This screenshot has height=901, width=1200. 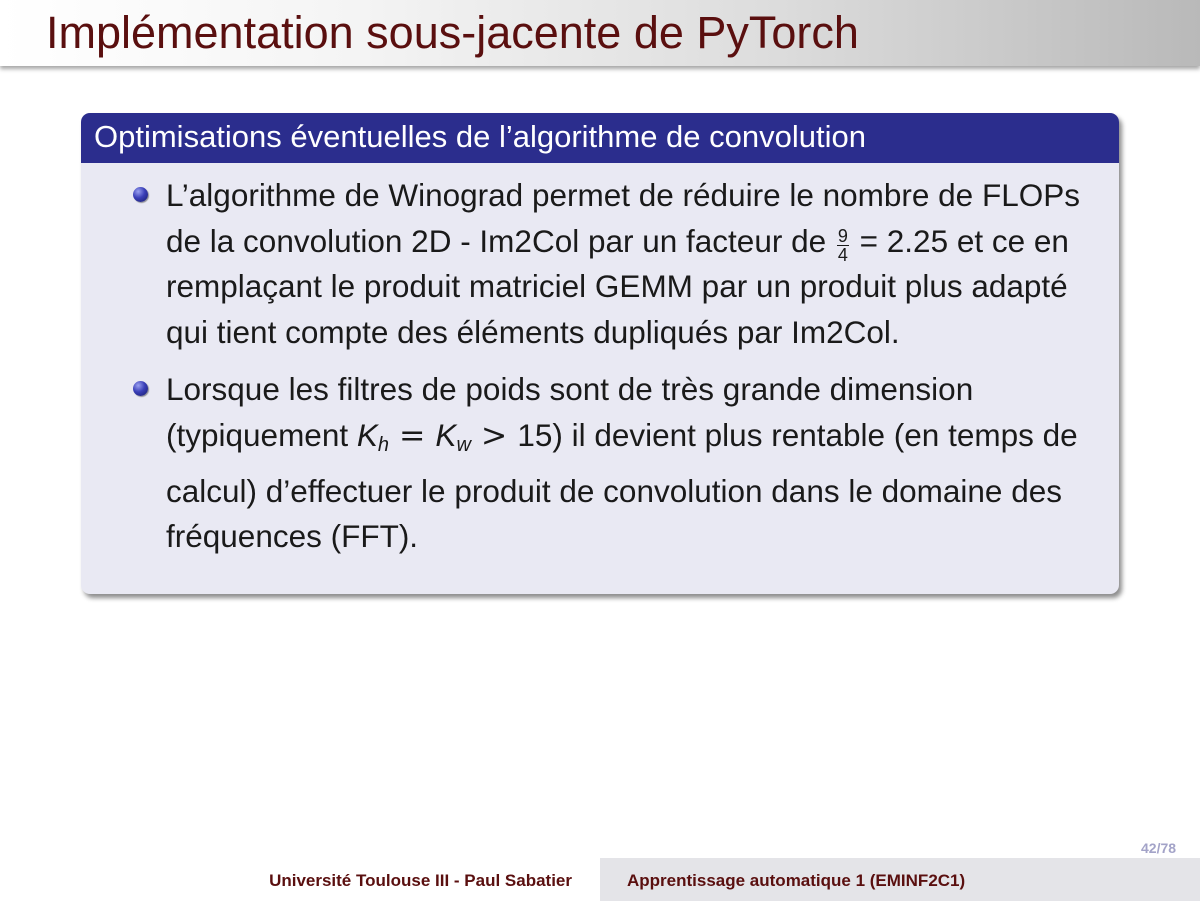 I want to click on math-greater: >, so click(x=494, y=435).